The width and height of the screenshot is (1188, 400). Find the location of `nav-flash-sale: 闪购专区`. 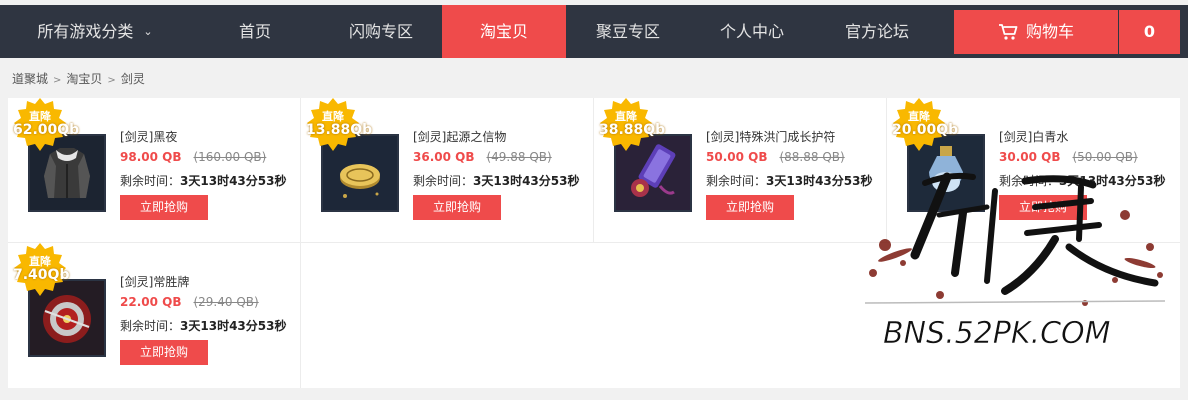

nav-flash-sale: 闪购专区 is located at coordinates (381, 31).